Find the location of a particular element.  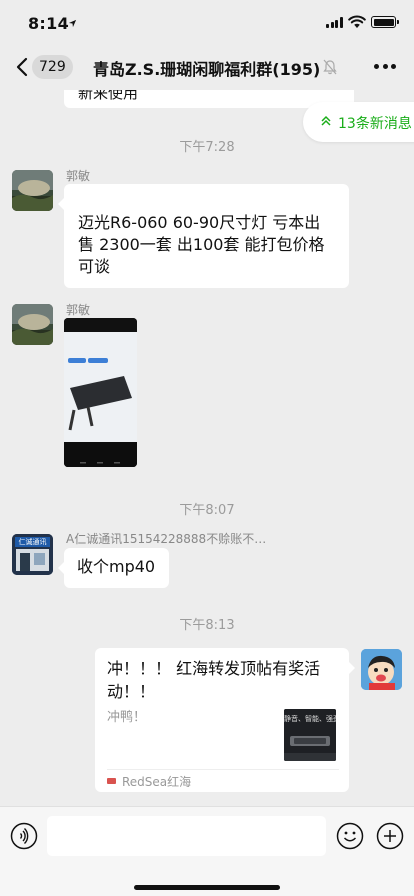

location-arrow-icon is located at coordinates (72, 23).